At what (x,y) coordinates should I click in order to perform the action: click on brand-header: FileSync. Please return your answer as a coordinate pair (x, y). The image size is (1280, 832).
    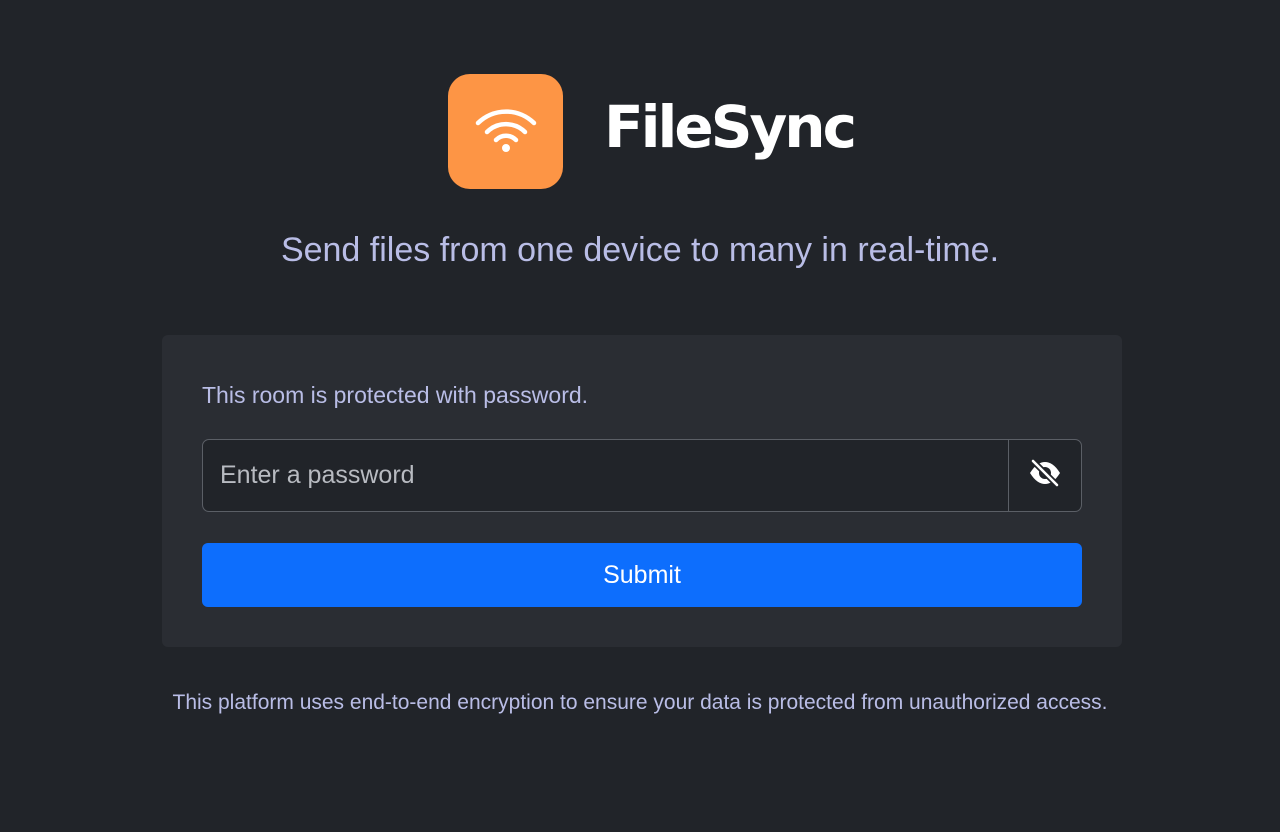
    Looking at the image, I should click on (652, 131).